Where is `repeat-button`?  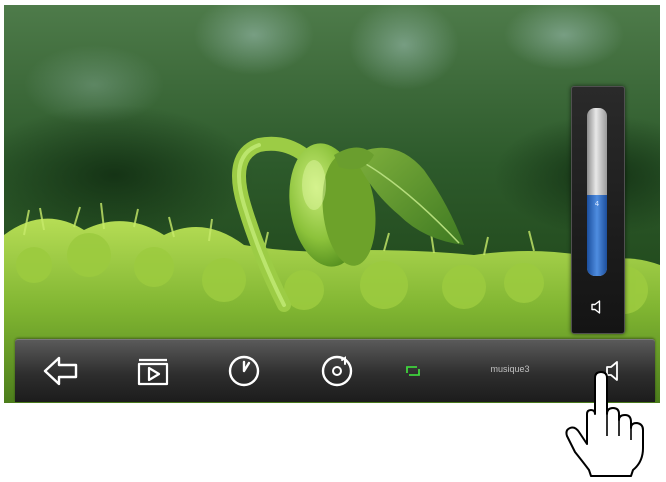
repeat-button is located at coordinates (413, 371).